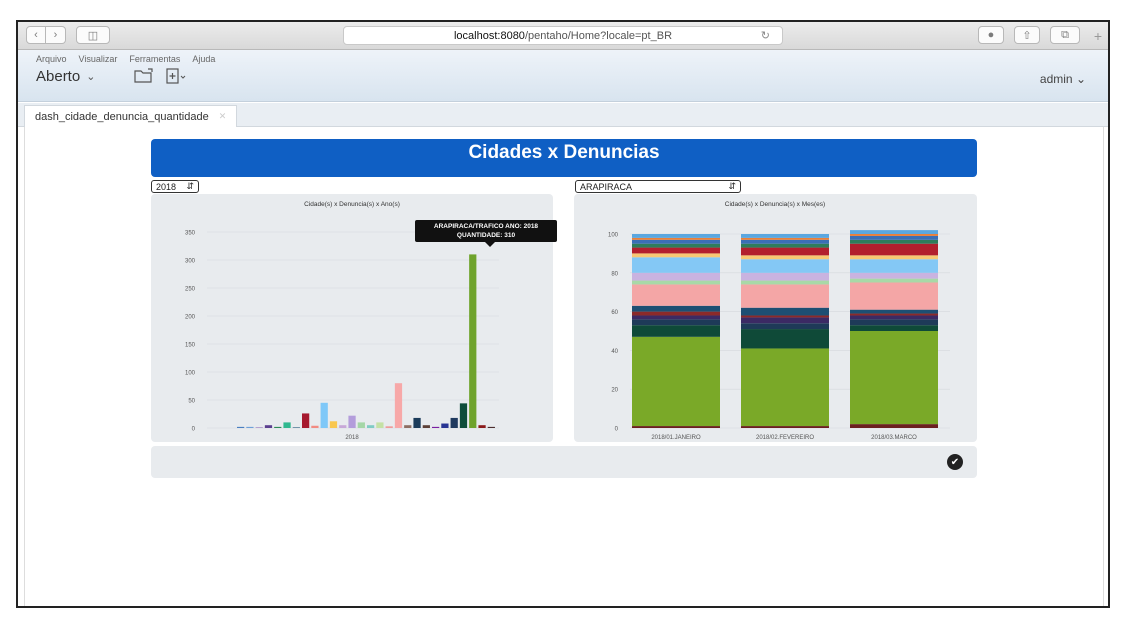 Image resolution: width=1128 pixels, height=622 pixels. I want to click on downloads-button: ●, so click(991, 35).